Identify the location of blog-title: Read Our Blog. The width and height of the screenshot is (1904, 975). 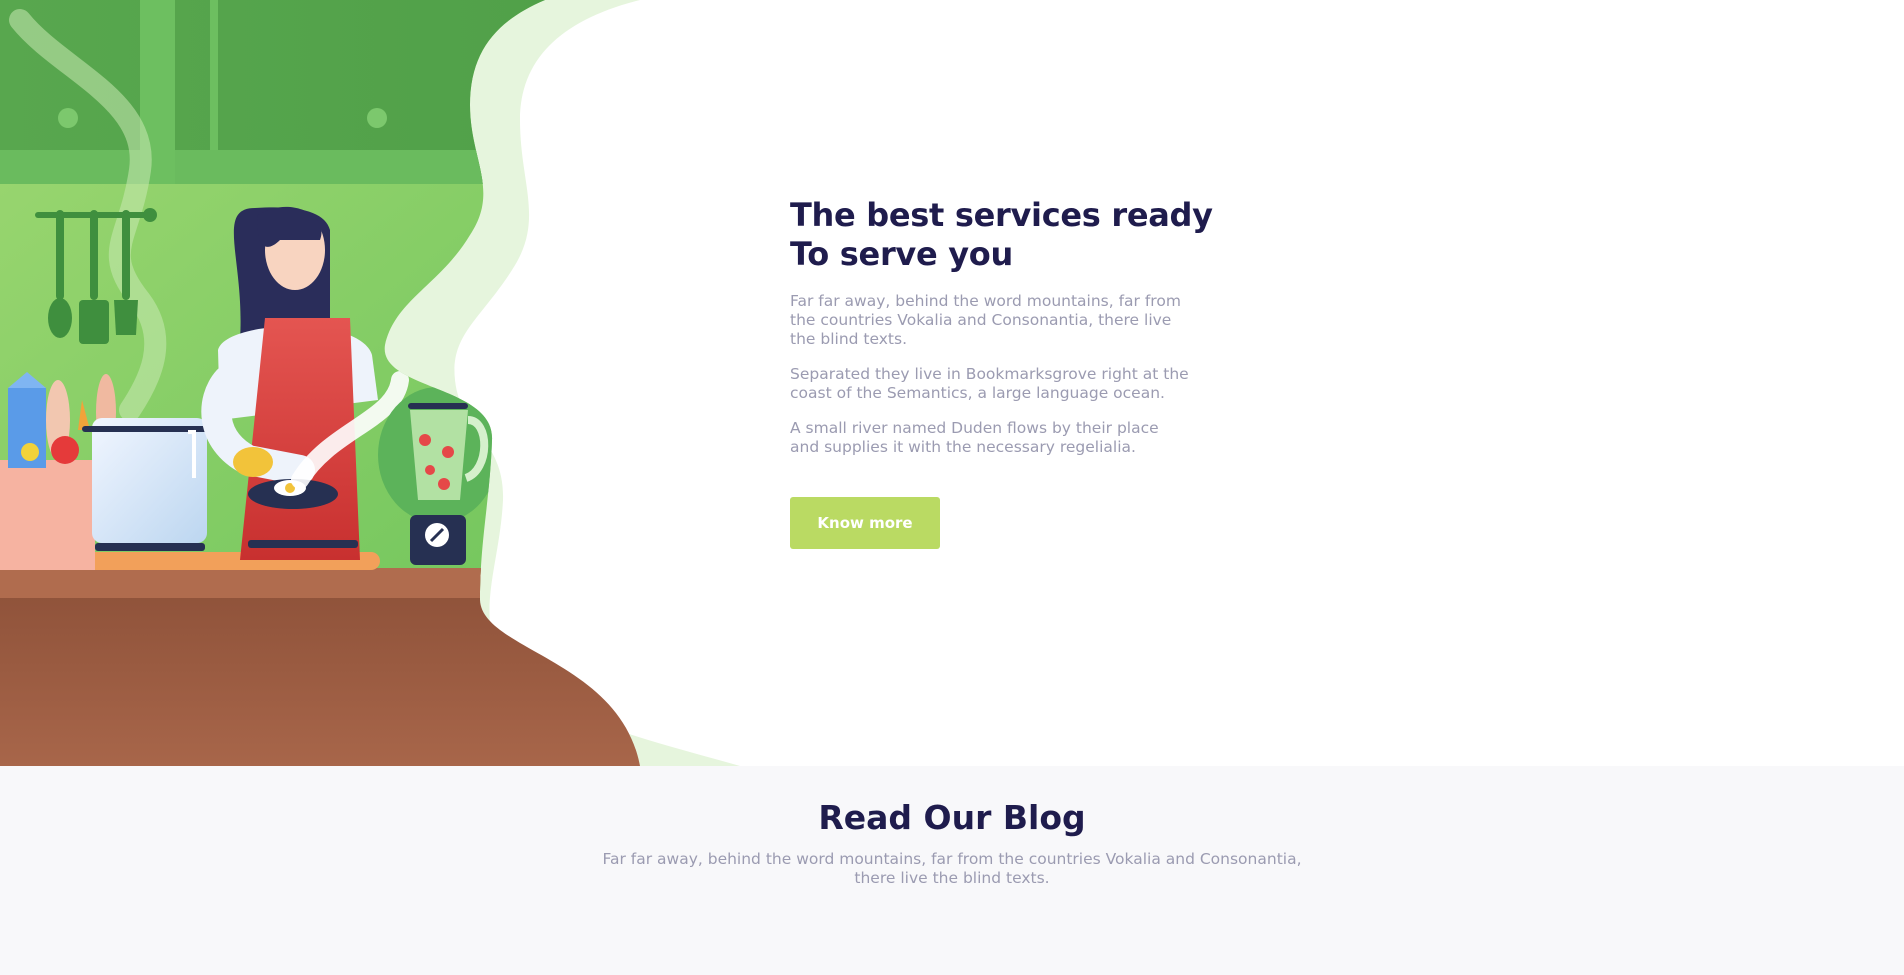
(952, 817).